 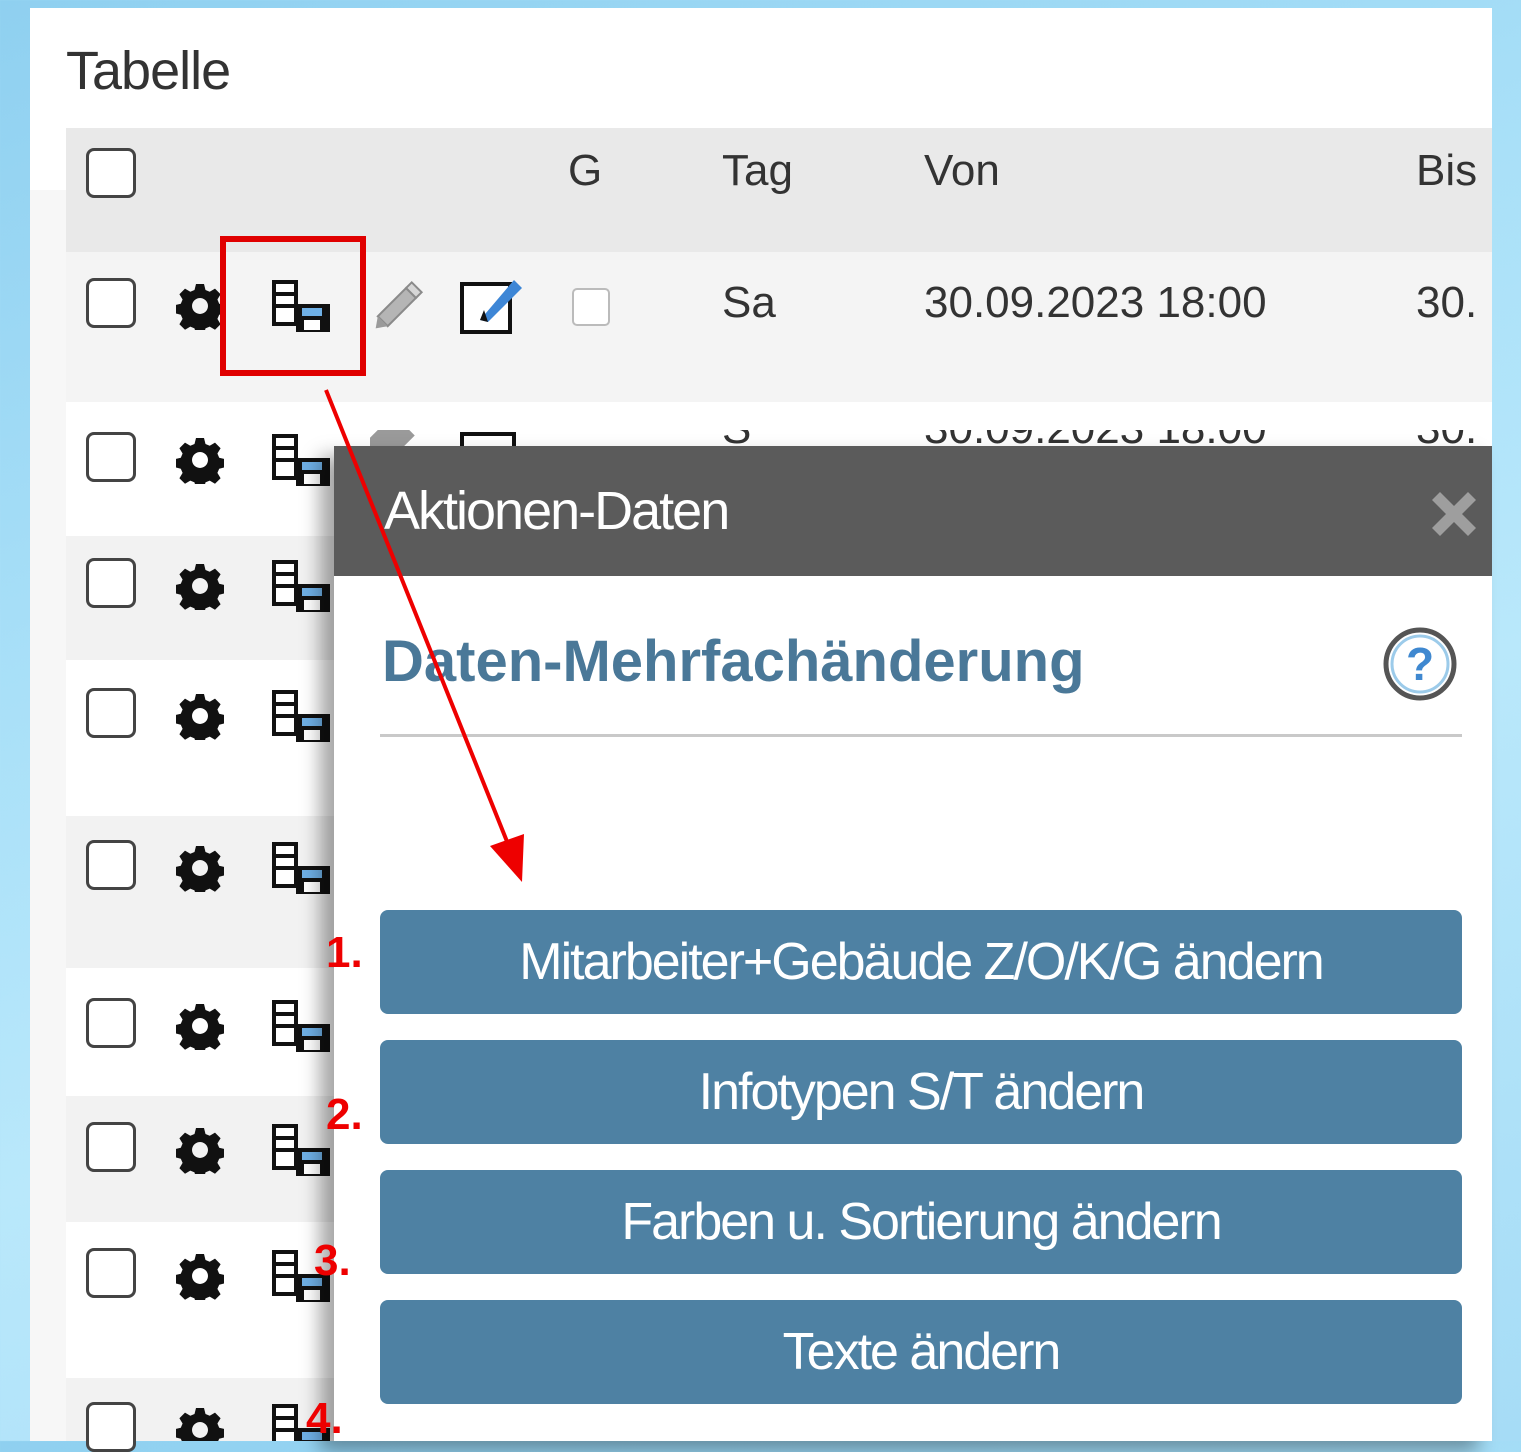 I want to click on step-number-1: 1., so click(x=344, y=952).